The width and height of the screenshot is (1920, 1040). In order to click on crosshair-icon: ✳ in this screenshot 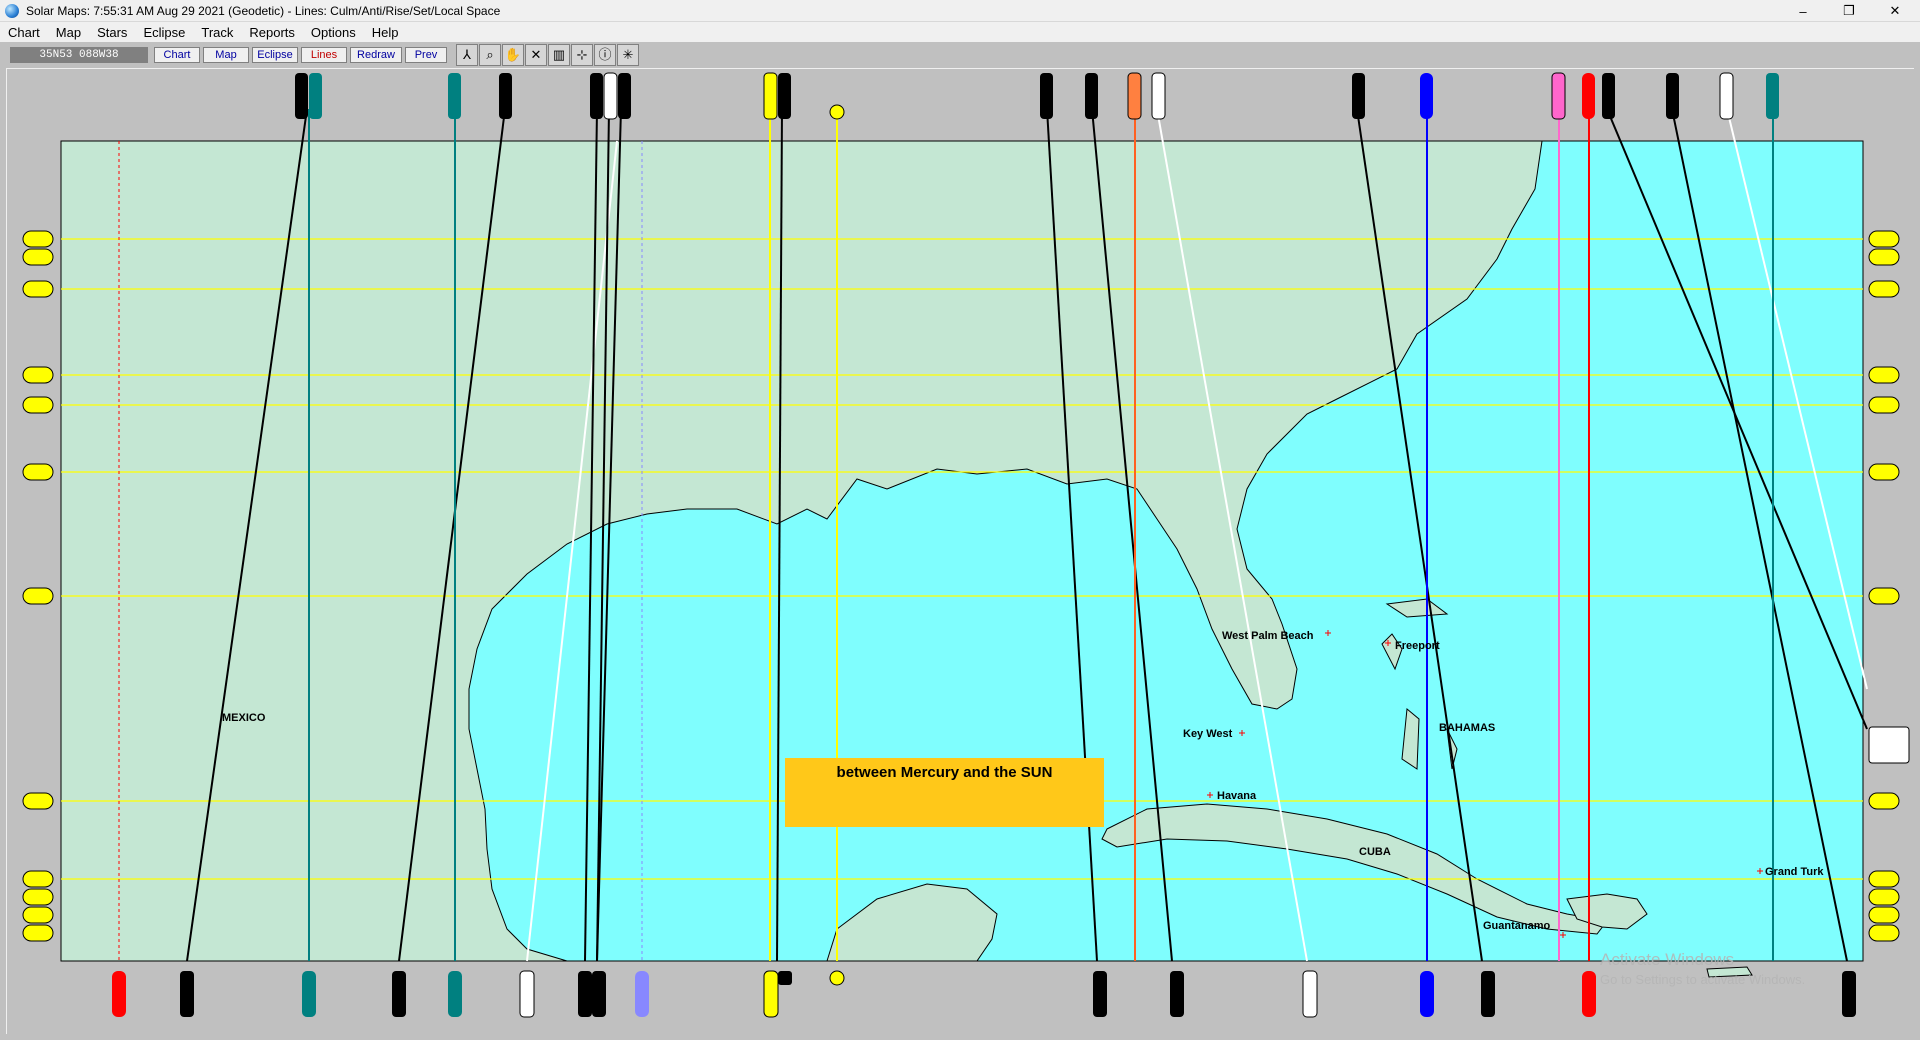, I will do `click(628, 55)`.